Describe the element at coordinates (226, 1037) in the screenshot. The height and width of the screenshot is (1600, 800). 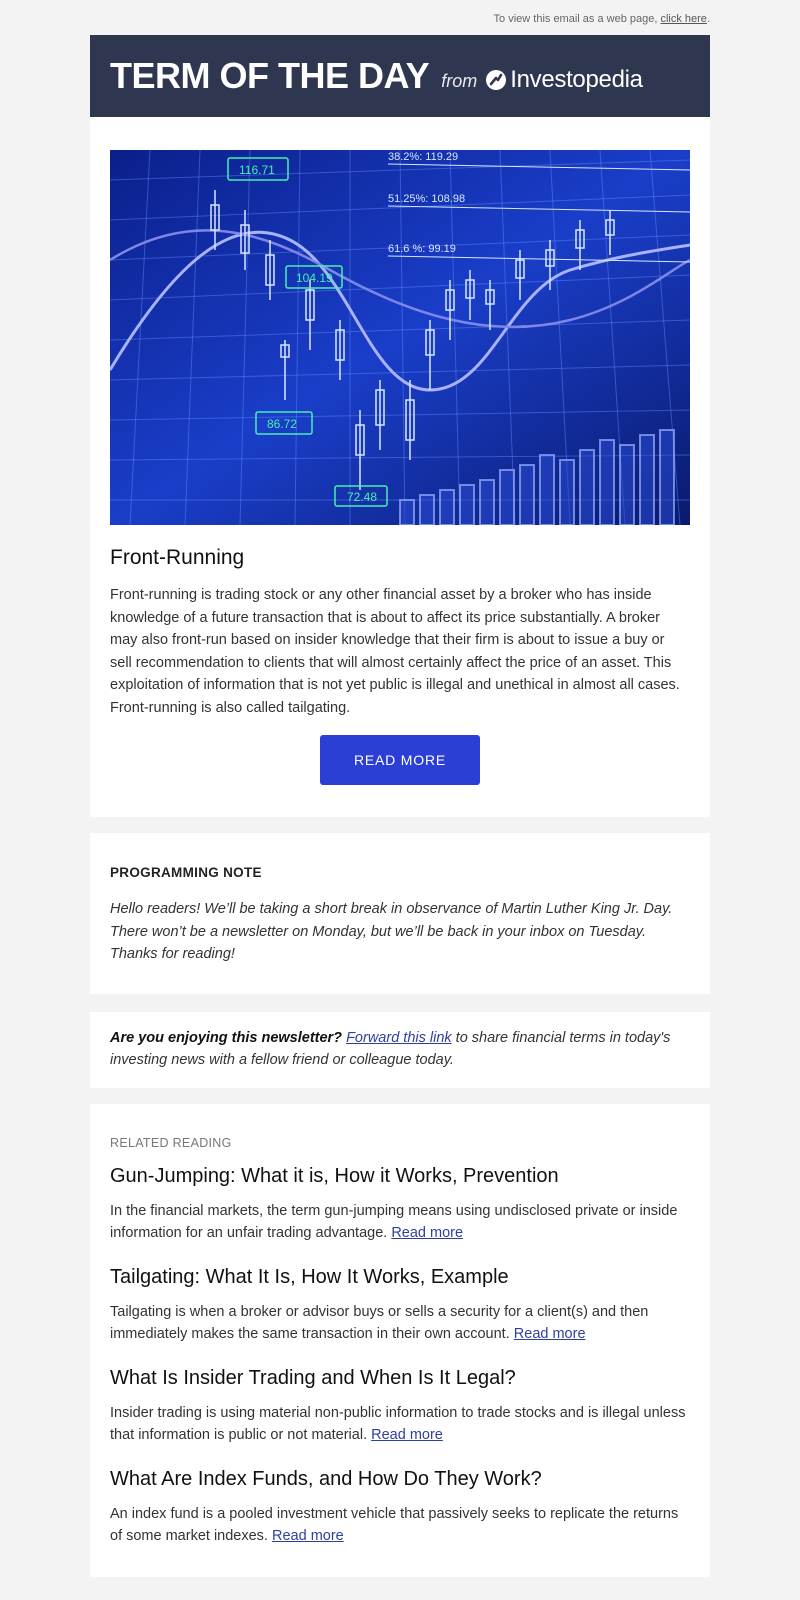
I see `share-question: Are you enjoying this newsletter?` at that location.